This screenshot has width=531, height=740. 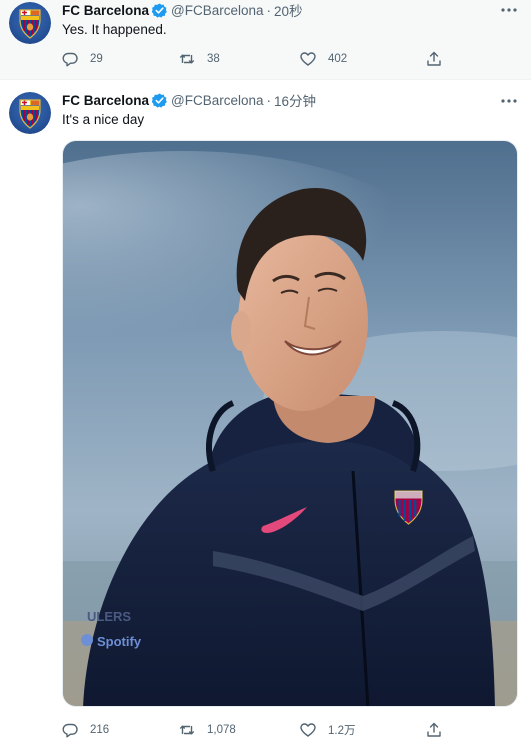 I want to click on like-button: 402, so click(x=323, y=59).